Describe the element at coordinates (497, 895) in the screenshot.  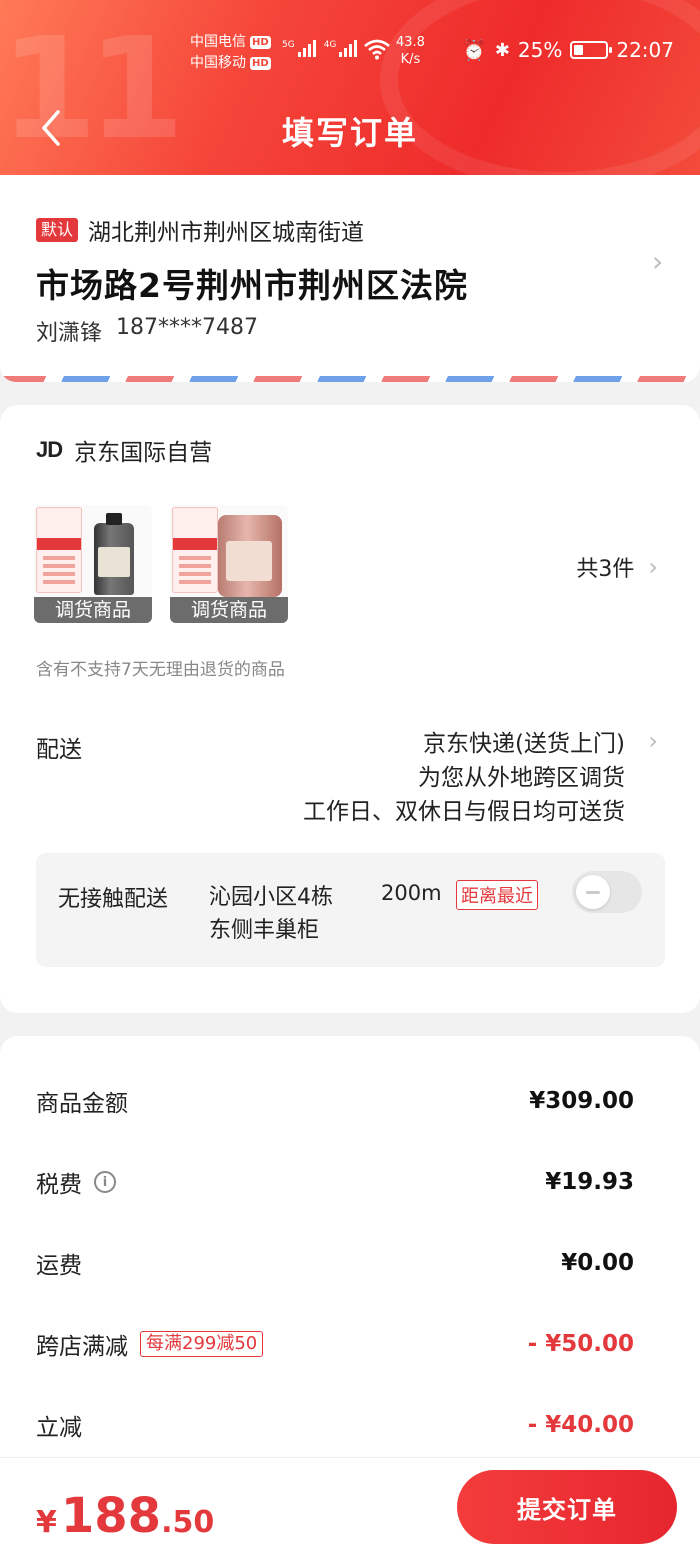
I see `nearest-tag: 距离最近` at that location.